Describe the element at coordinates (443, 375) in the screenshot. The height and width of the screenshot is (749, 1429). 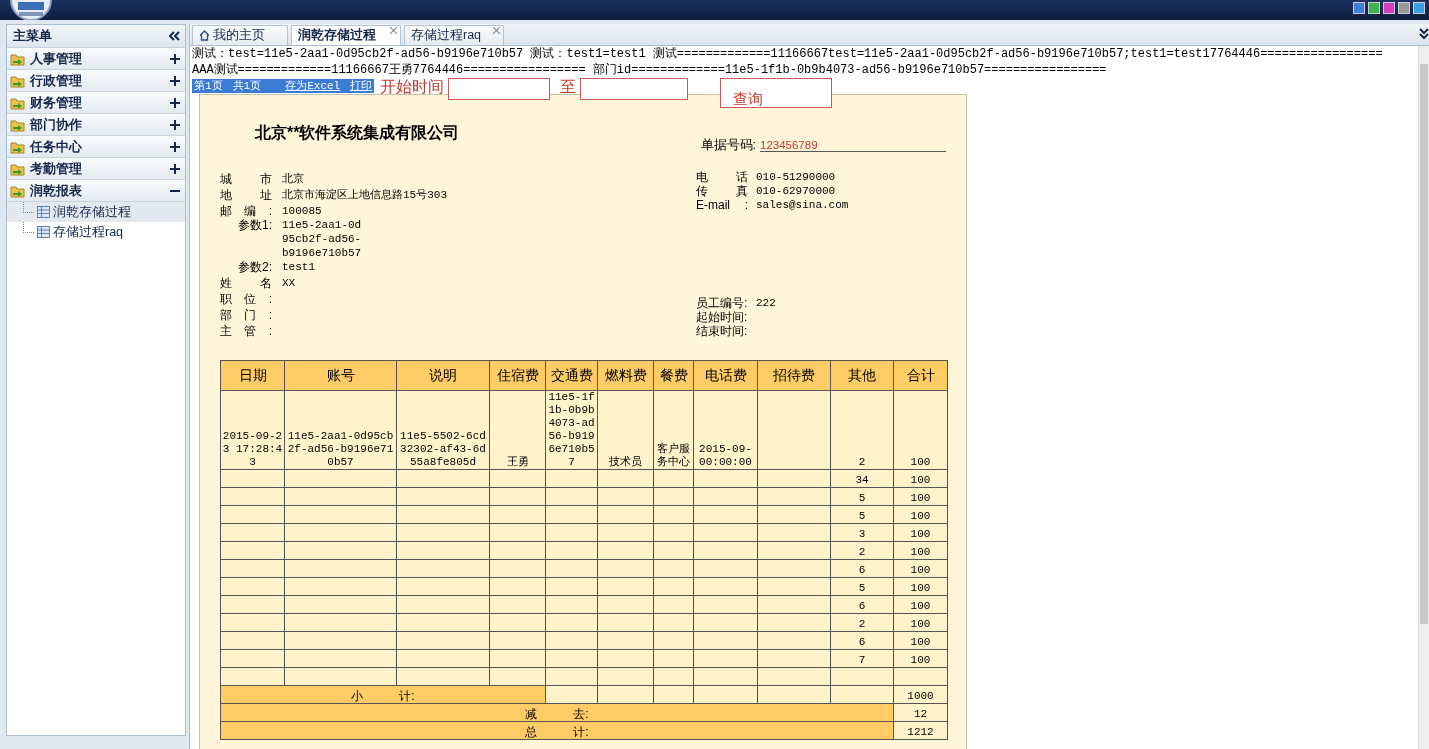
I see `column-header: 说明` at that location.